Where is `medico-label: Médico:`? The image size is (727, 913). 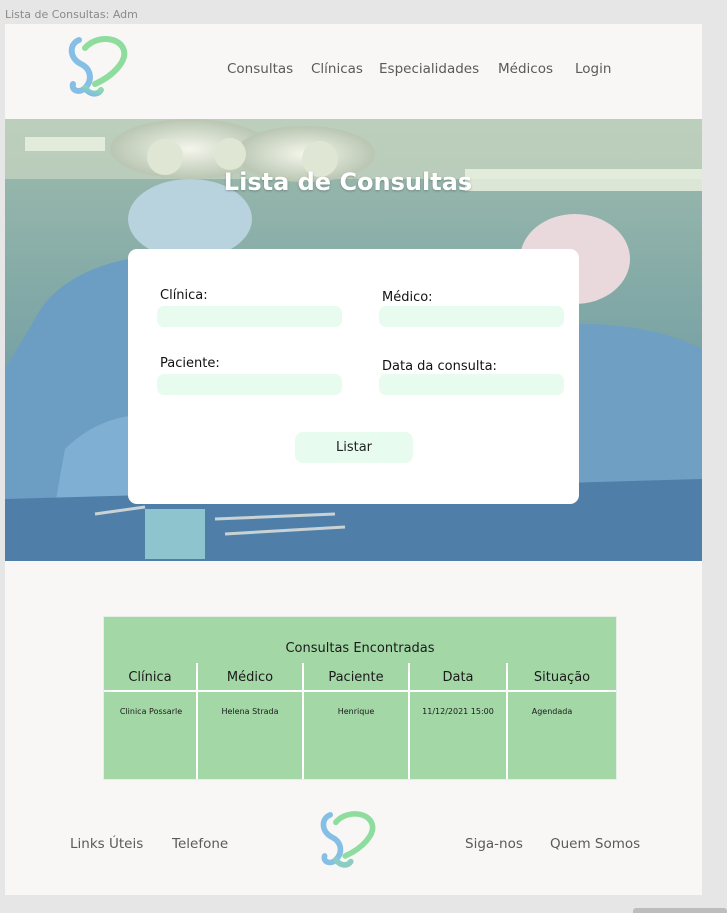
medico-label: Médico: is located at coordinates (407, 297).